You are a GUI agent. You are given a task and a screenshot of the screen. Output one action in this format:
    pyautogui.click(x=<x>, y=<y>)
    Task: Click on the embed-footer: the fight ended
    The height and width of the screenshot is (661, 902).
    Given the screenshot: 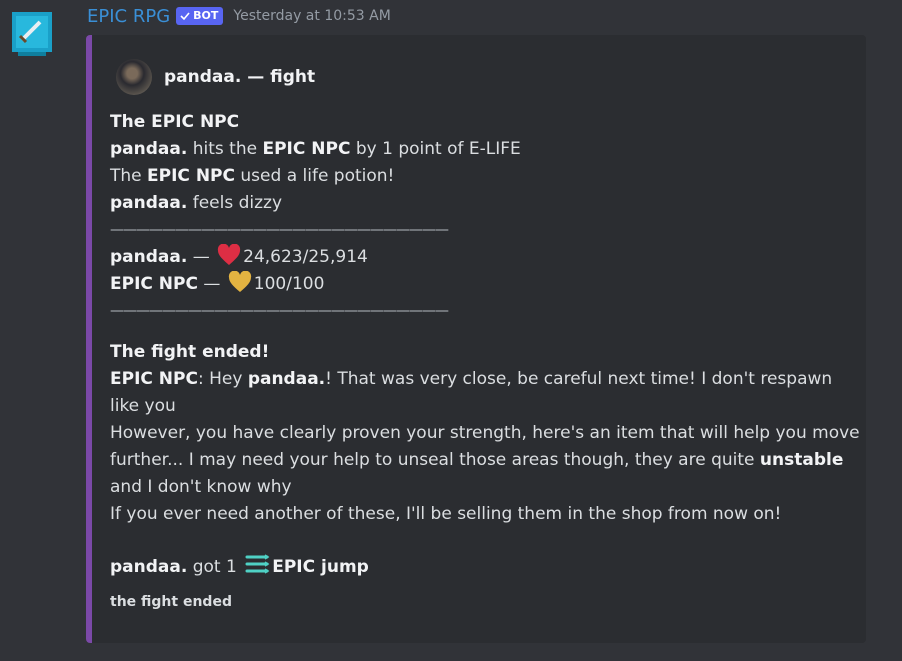 What is the action you would take?
    pyautogui.click(x=171, y=602)
    